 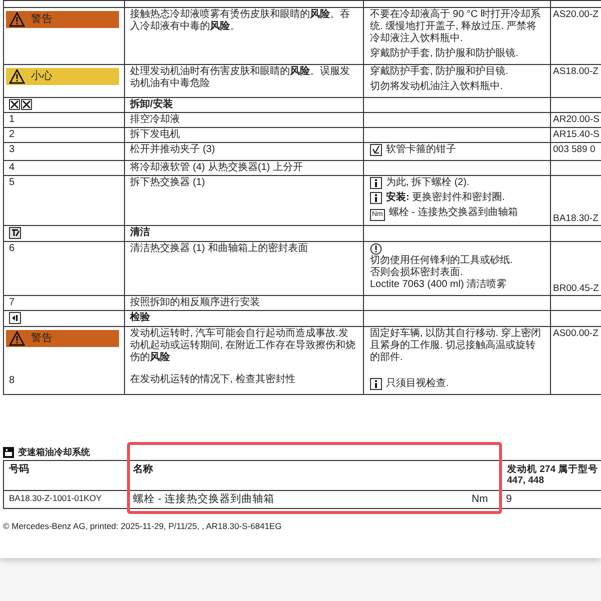 What do you see at coordinates (456, 27) in the screenshot?
I see `note-text: 不要在冷却液高于 90 °C 时打开冷却系统. 缓慢地打开盖子, 释放过压. 严禁将冷却液注入饮料瓶中.` at bounding box center [456, 27].